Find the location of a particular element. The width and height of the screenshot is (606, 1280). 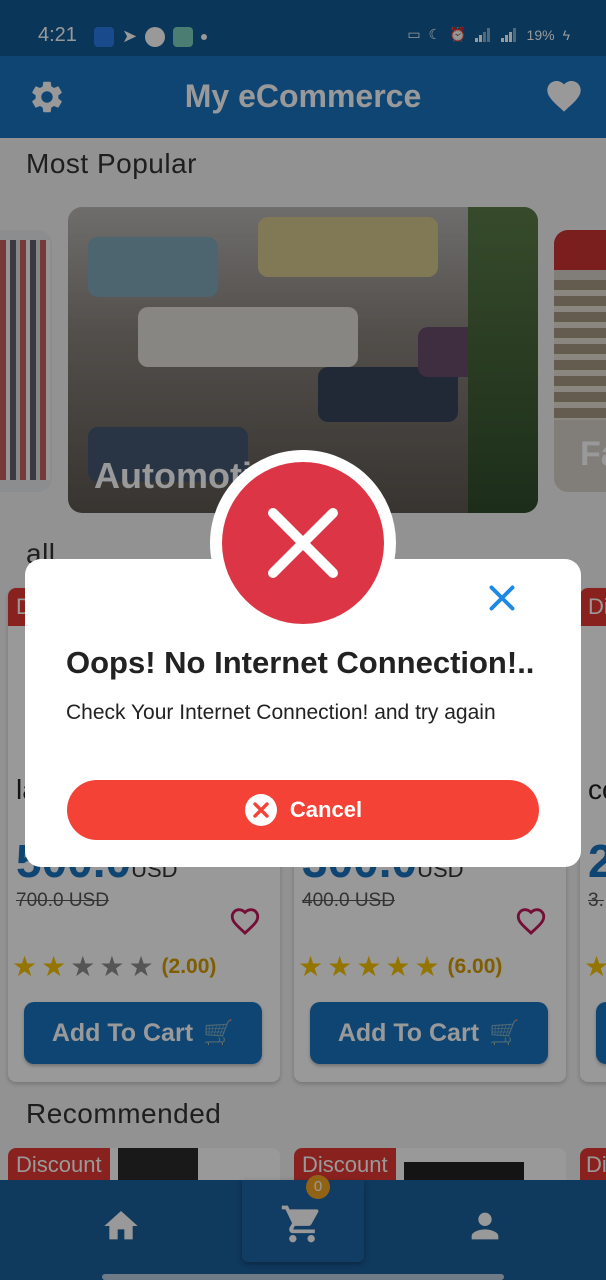

error-circle is located at coordinates (303, 543).